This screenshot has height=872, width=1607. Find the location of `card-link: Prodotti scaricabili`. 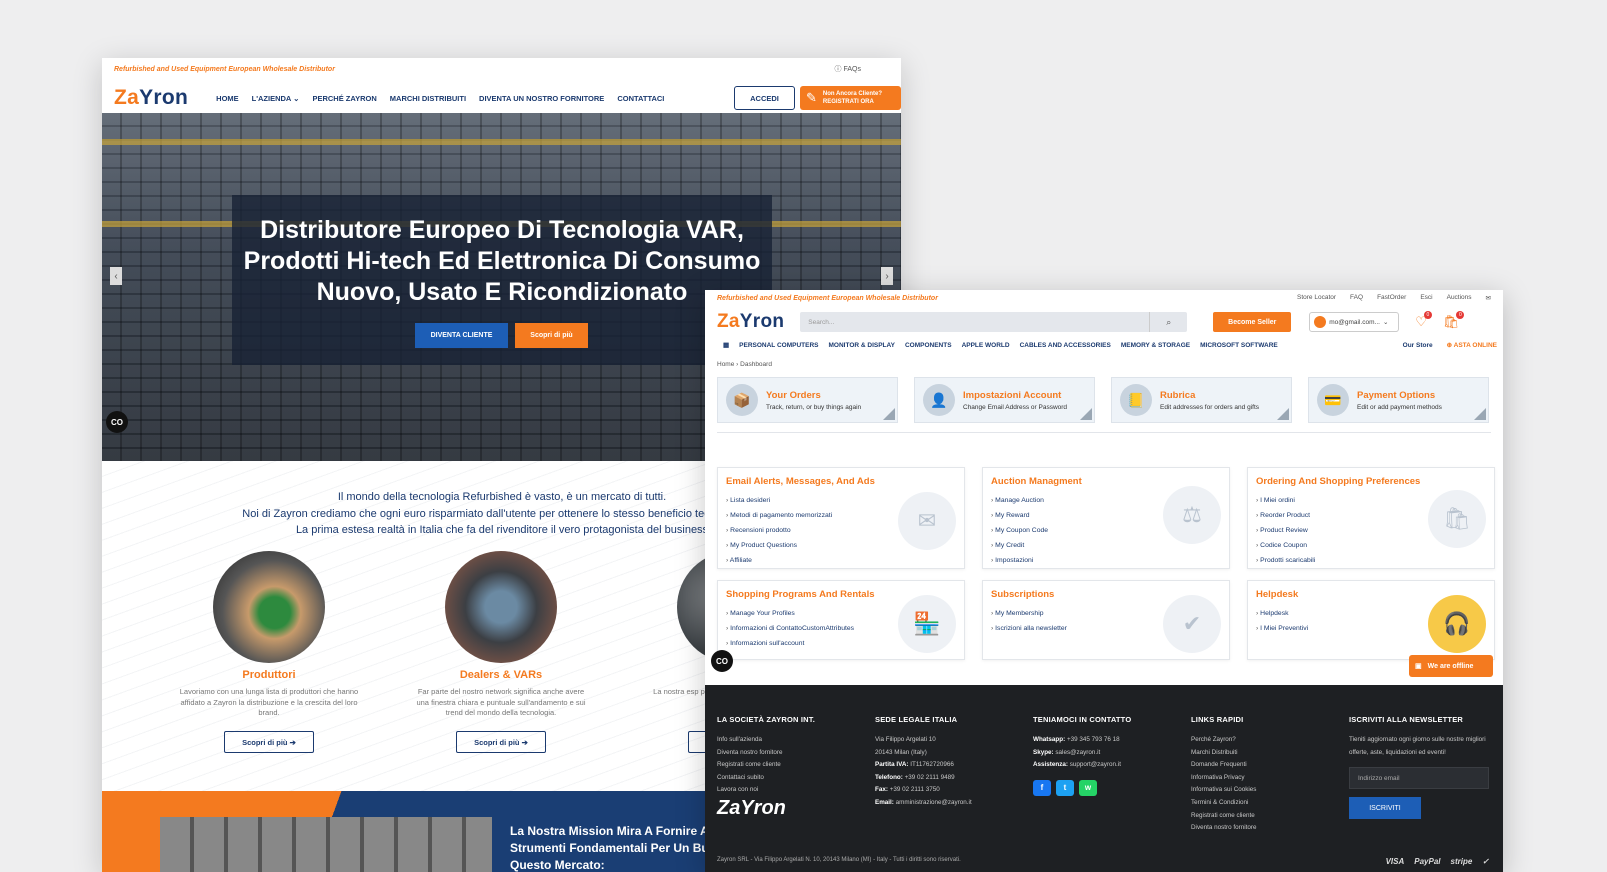

card-link: Prodotti scaricabili is located at coordinates (1375, 560).